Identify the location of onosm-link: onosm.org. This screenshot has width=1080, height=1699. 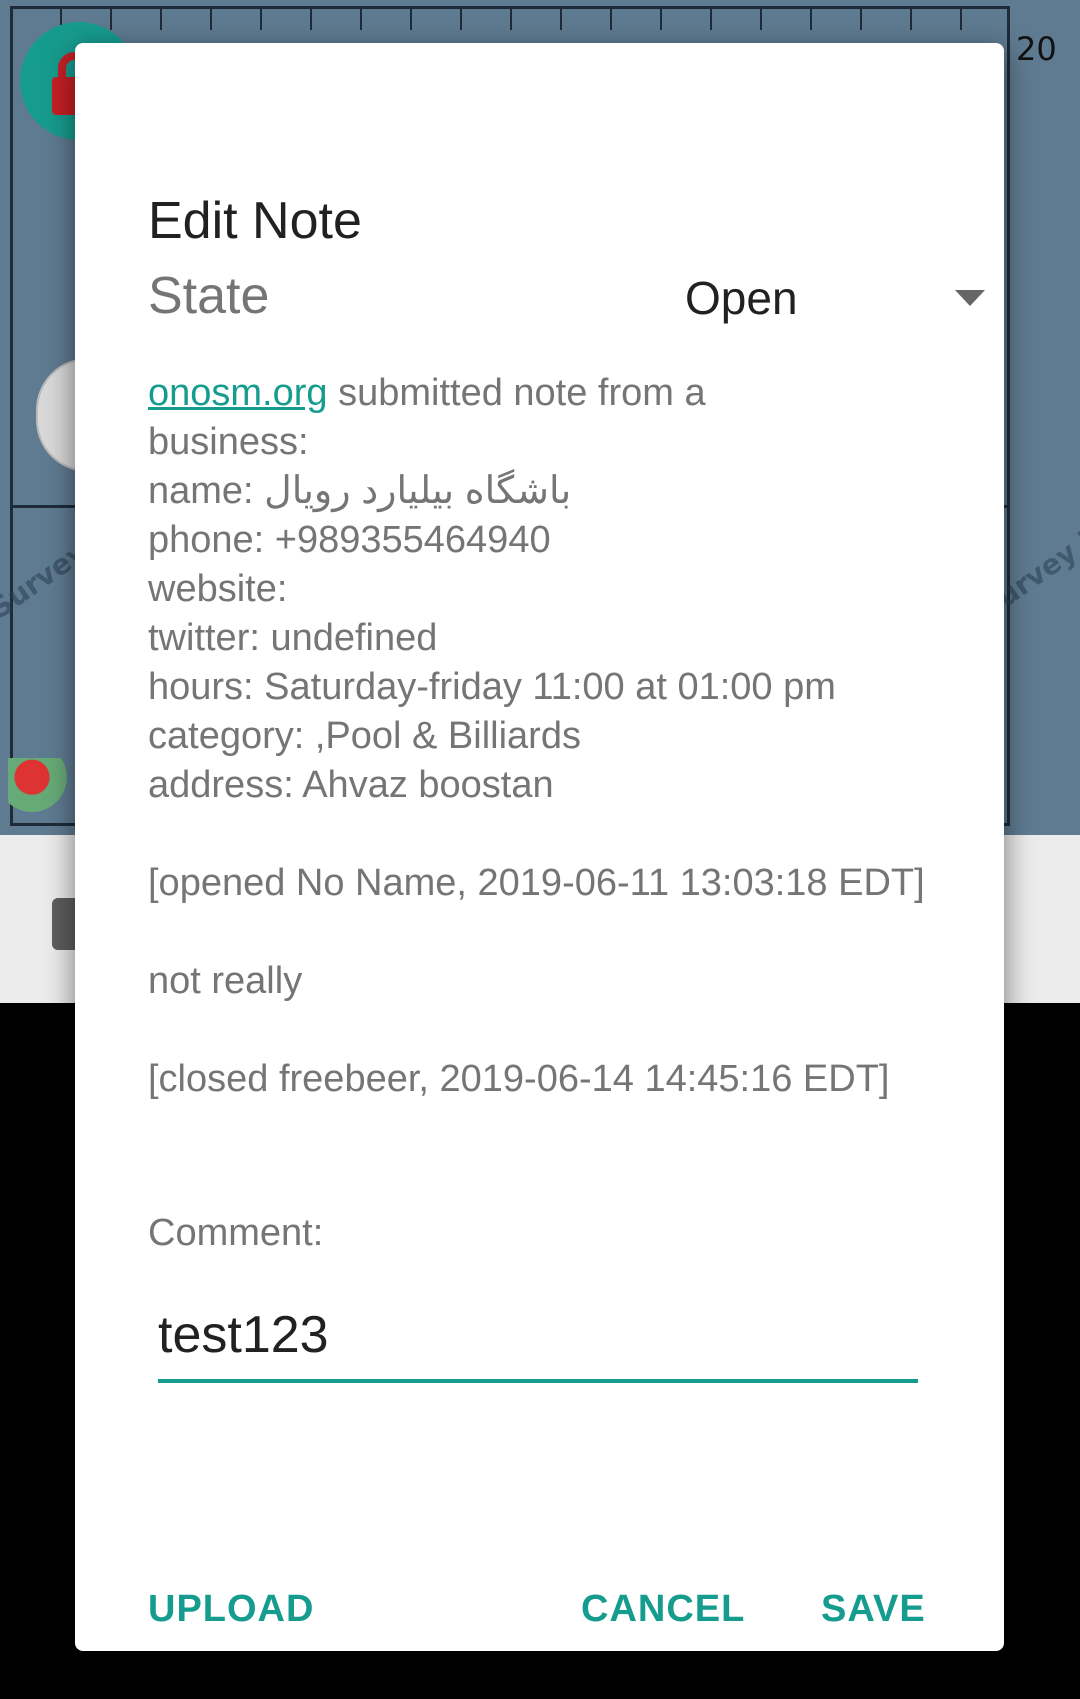
(238, 393).